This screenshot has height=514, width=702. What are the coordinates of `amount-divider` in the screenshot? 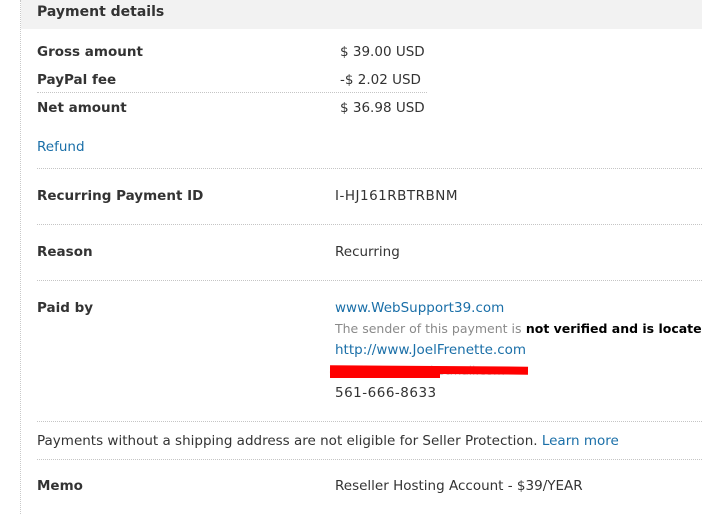 It's located at (232, 92).